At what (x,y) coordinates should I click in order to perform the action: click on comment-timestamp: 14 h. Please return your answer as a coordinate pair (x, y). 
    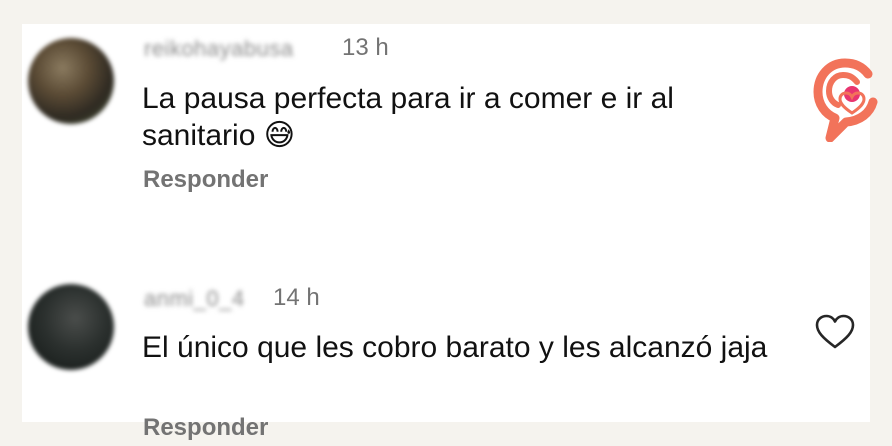
    Looking at the image, I should click on (296, 297).